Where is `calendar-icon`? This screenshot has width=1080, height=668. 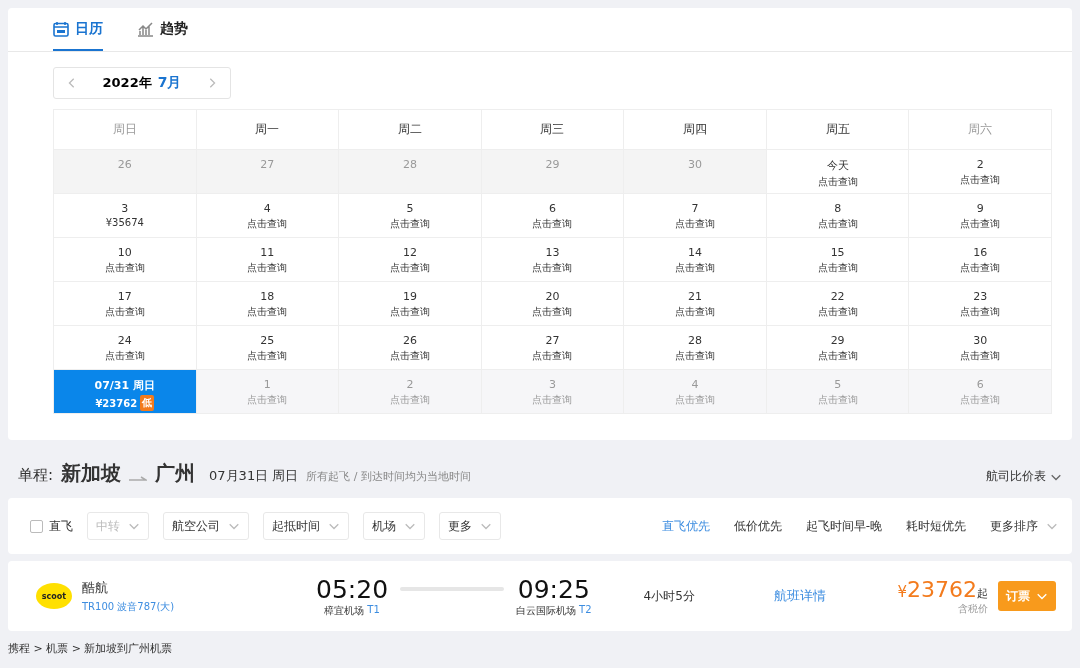 calendar-icon is located at coordinates (61, 28).